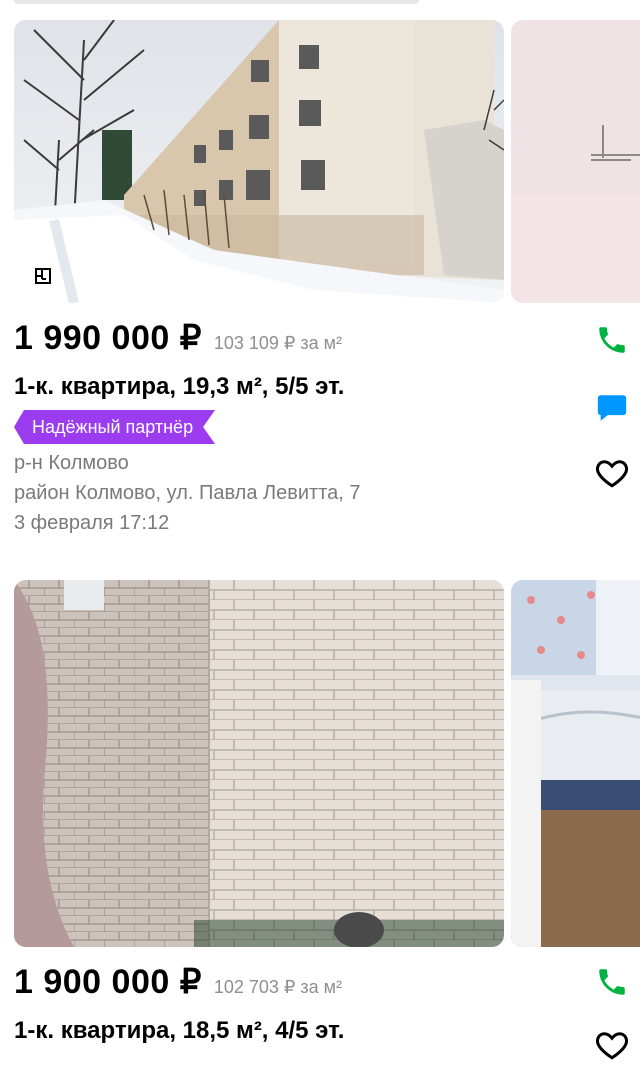 The image size is (640, 1065). What do you see at coordinates (277, 343) in the screenshot?
I see `price-per-m2: 103 109 ₽ за м²` at bounding box center [277, 343].